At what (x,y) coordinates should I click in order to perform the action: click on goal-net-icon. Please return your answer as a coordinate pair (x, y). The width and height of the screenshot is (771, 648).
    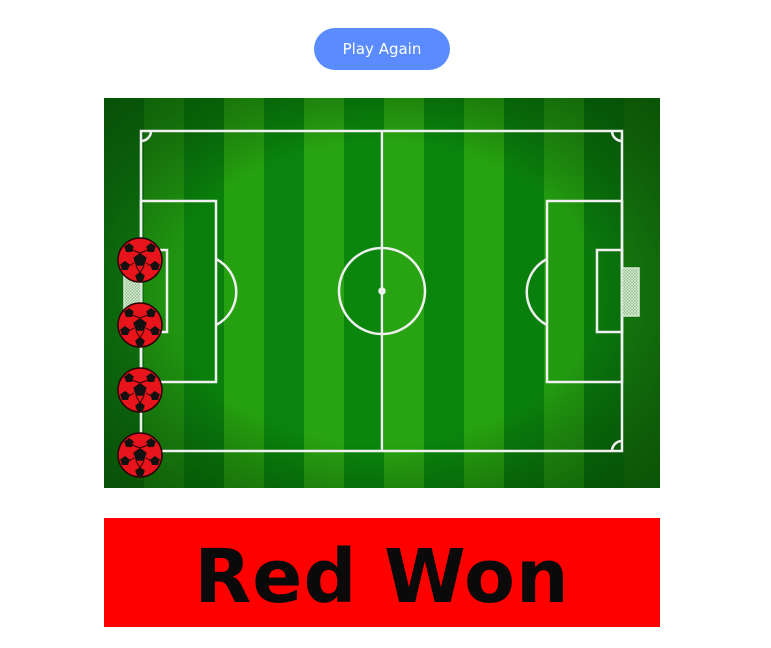
    Looking at the image, I should click on (630, 292).